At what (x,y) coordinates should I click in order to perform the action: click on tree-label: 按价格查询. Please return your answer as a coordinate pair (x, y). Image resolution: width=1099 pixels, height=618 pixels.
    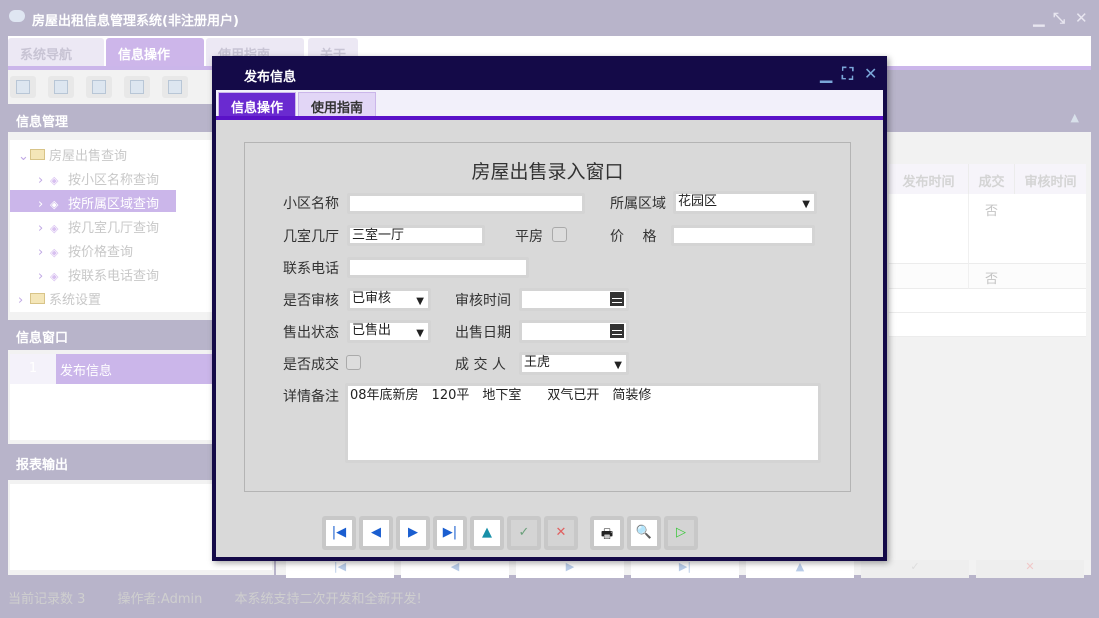
    Looking at the image, I should click on (101, 252).